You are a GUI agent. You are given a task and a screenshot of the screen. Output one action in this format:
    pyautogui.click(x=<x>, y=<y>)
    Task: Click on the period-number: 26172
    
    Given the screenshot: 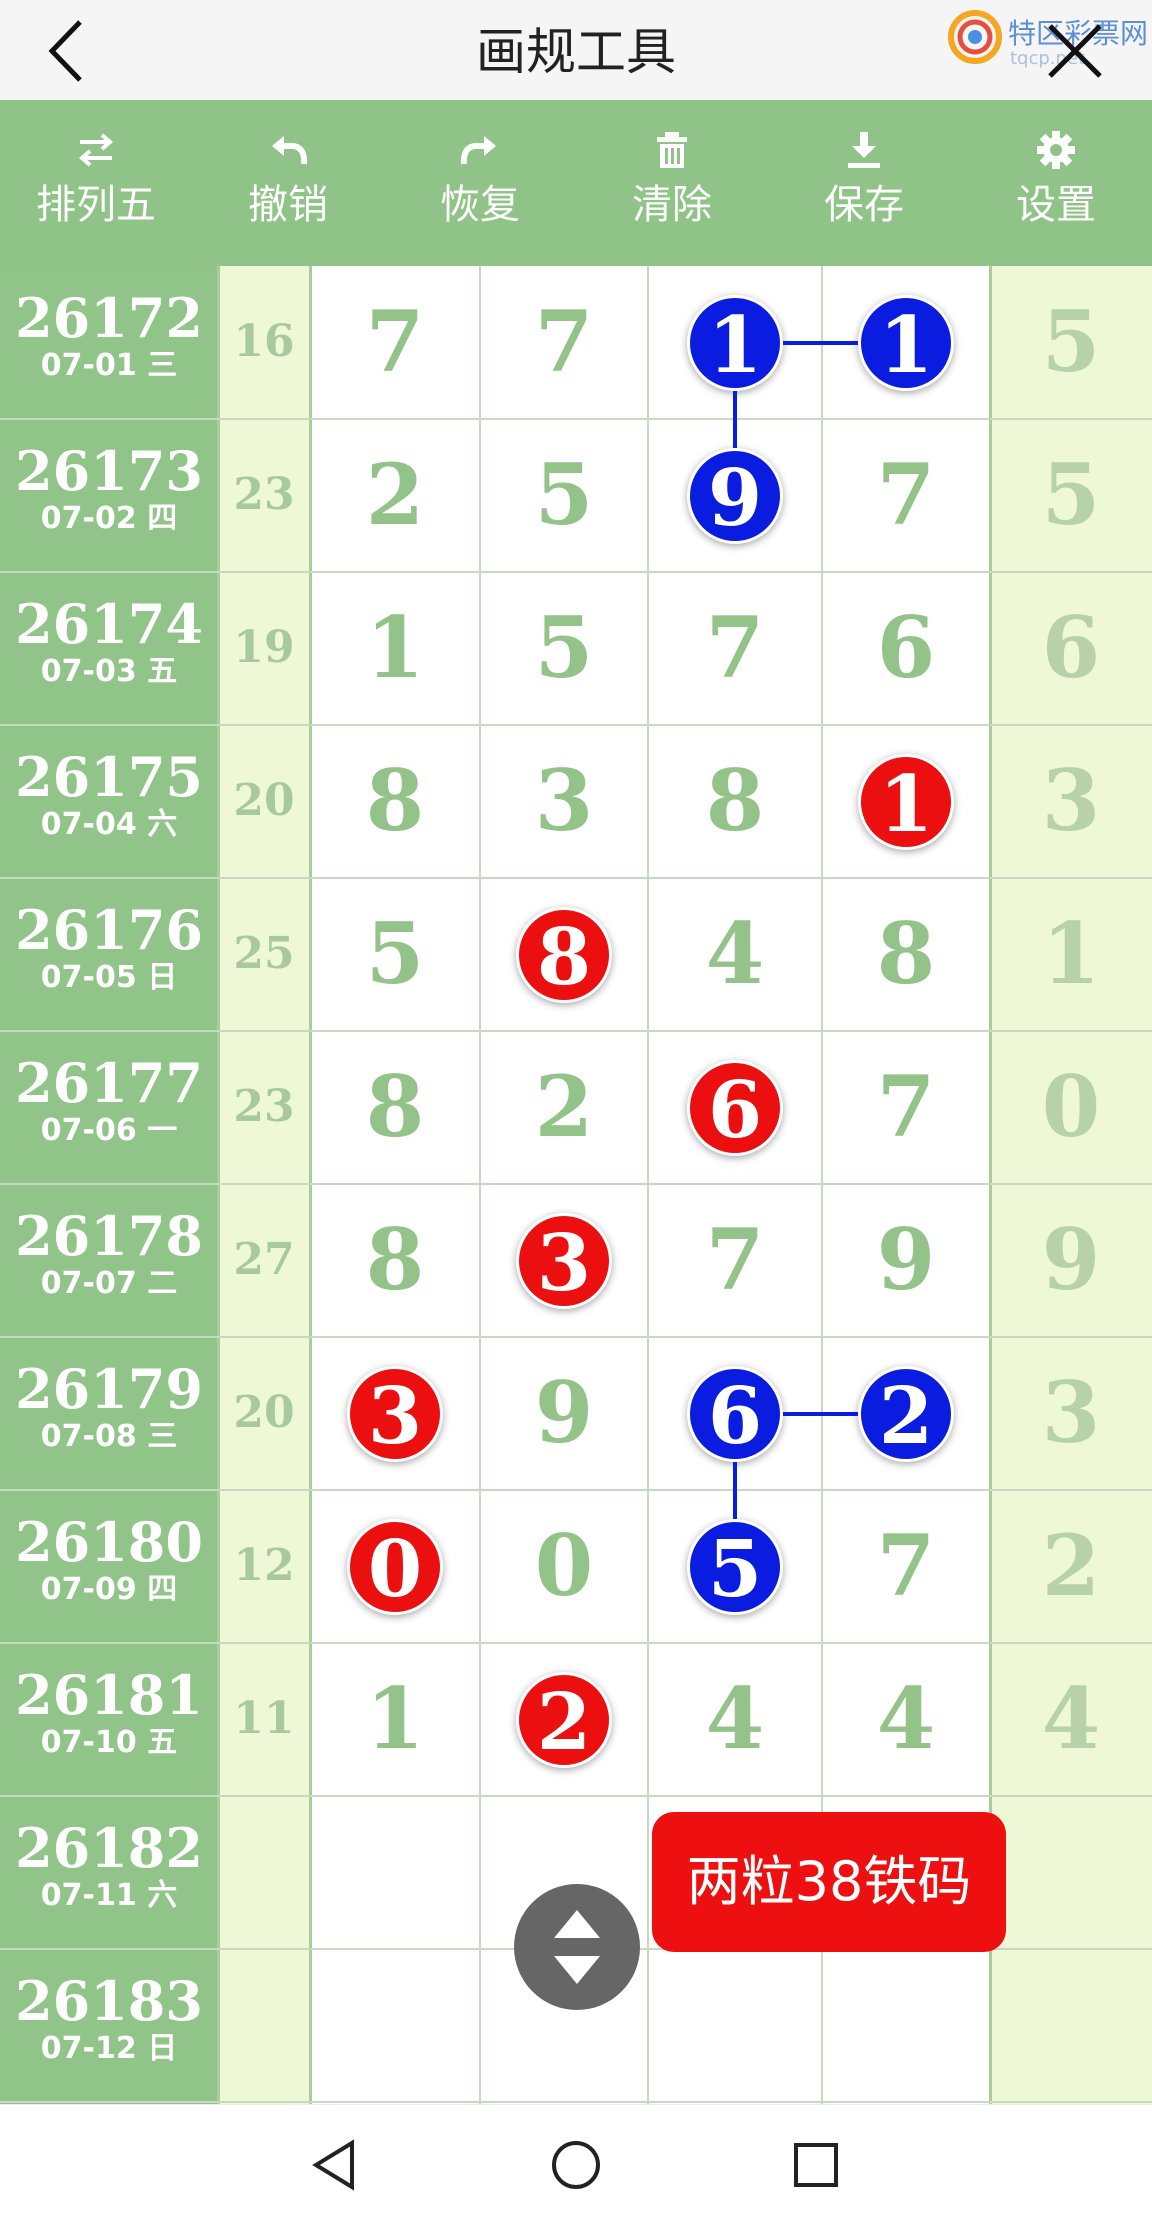 What is the action you would take?
    pyautogui.click(x=109, y=318)
    